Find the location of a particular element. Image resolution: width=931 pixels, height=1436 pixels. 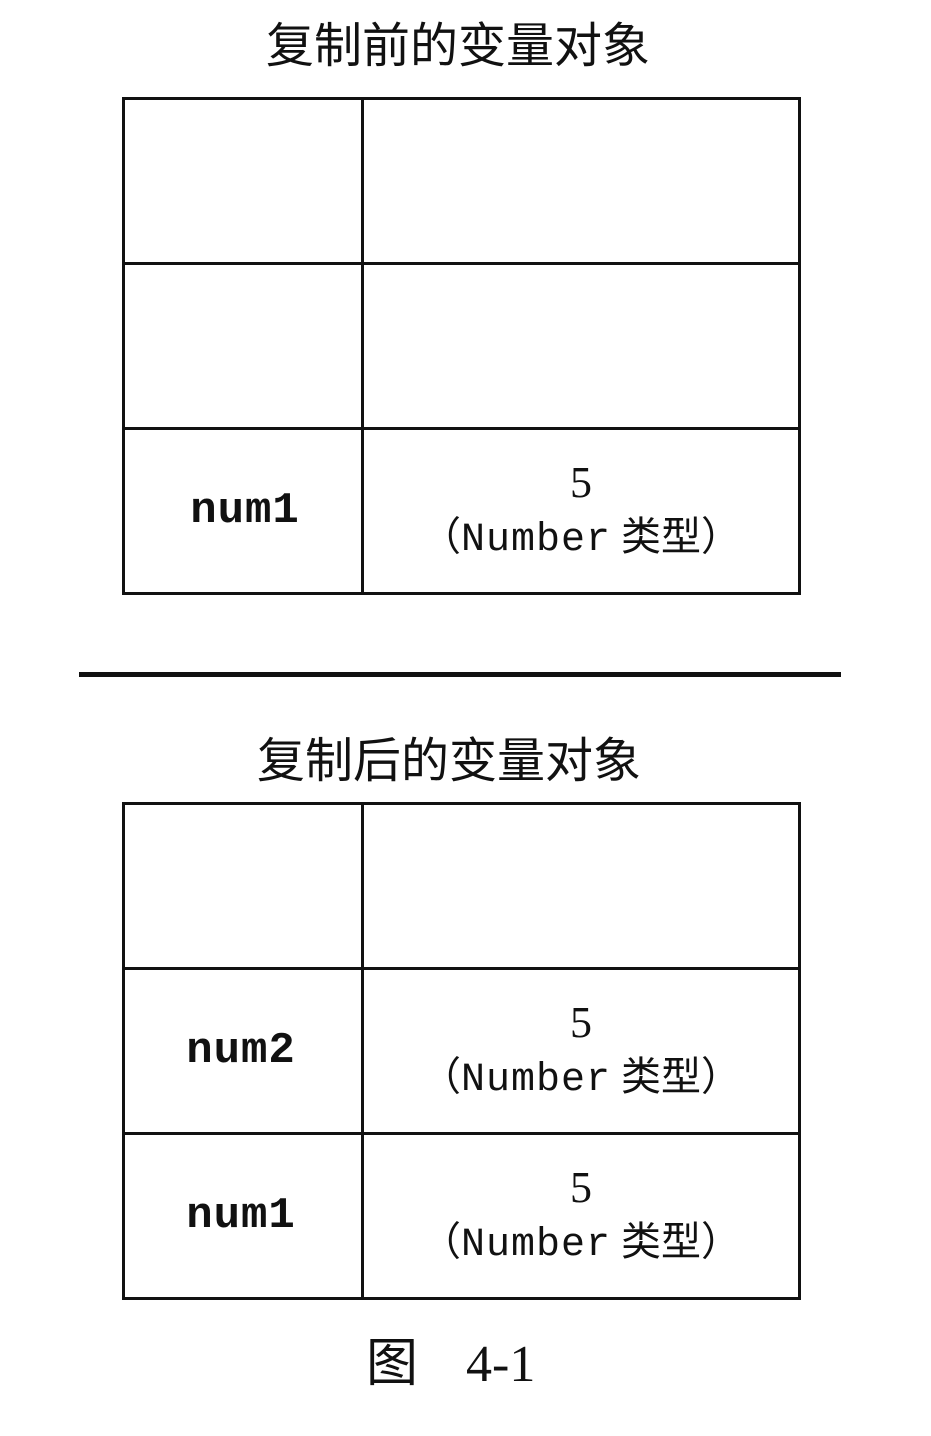

variable-name: num2 is located at coordinates (241, 1051).